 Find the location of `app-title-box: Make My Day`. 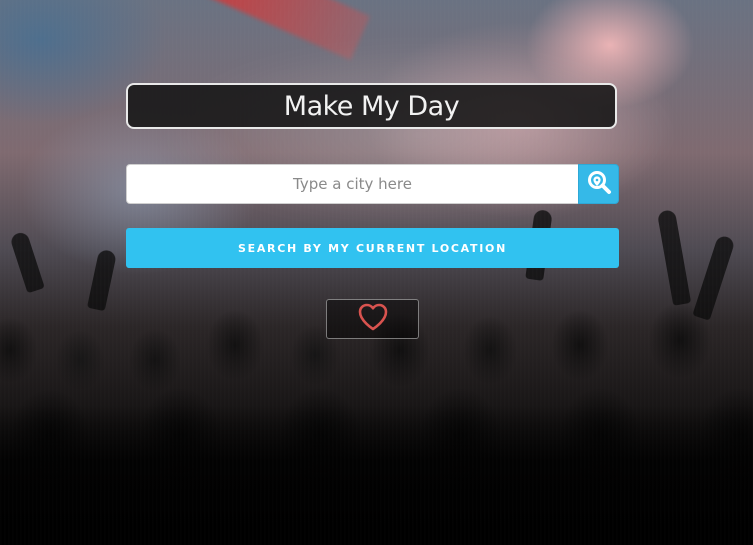

app-title-box: Make My Day is located at coordinates (371, 106).